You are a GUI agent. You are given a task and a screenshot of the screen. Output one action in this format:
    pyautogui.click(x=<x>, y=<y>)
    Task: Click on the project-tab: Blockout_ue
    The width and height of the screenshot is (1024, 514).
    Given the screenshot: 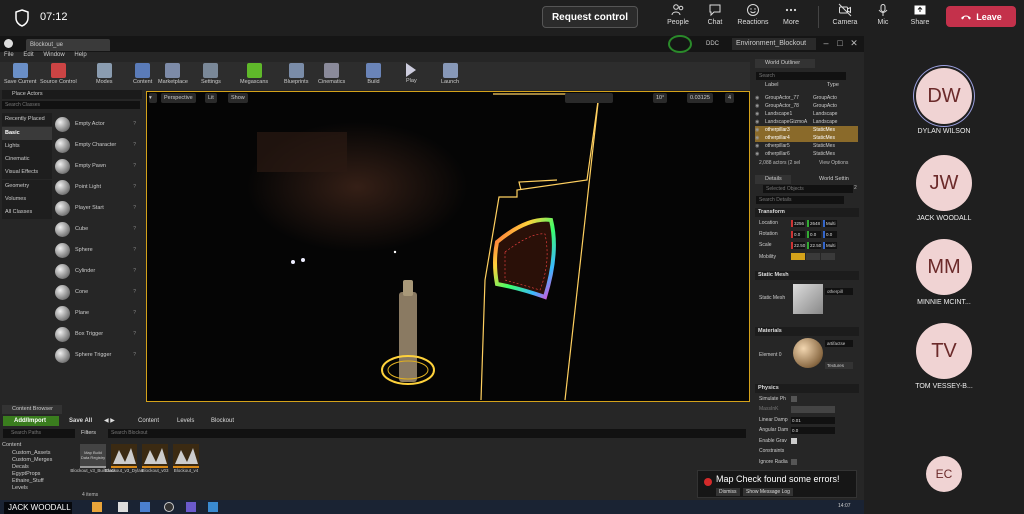 What is the action you would take?
    pyautogui.click(x=68, y=45)
    